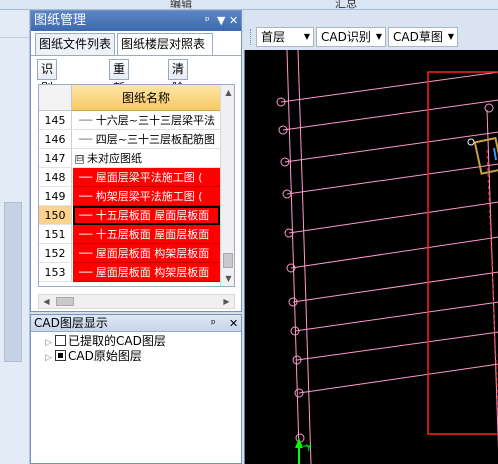 Image resolution: width=498 pixels, height=464 pixels. Describe the element at coordinates (14, 24) in the screenshot. I see `gutter-header` at that location.